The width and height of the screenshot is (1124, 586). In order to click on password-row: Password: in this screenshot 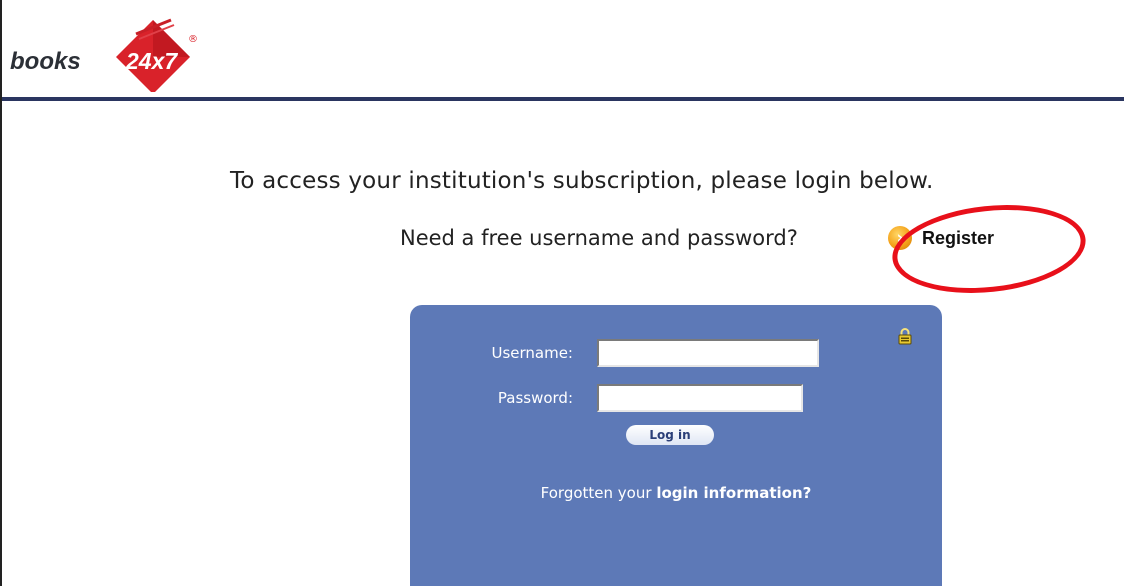, I will do `click(606, 398)`.